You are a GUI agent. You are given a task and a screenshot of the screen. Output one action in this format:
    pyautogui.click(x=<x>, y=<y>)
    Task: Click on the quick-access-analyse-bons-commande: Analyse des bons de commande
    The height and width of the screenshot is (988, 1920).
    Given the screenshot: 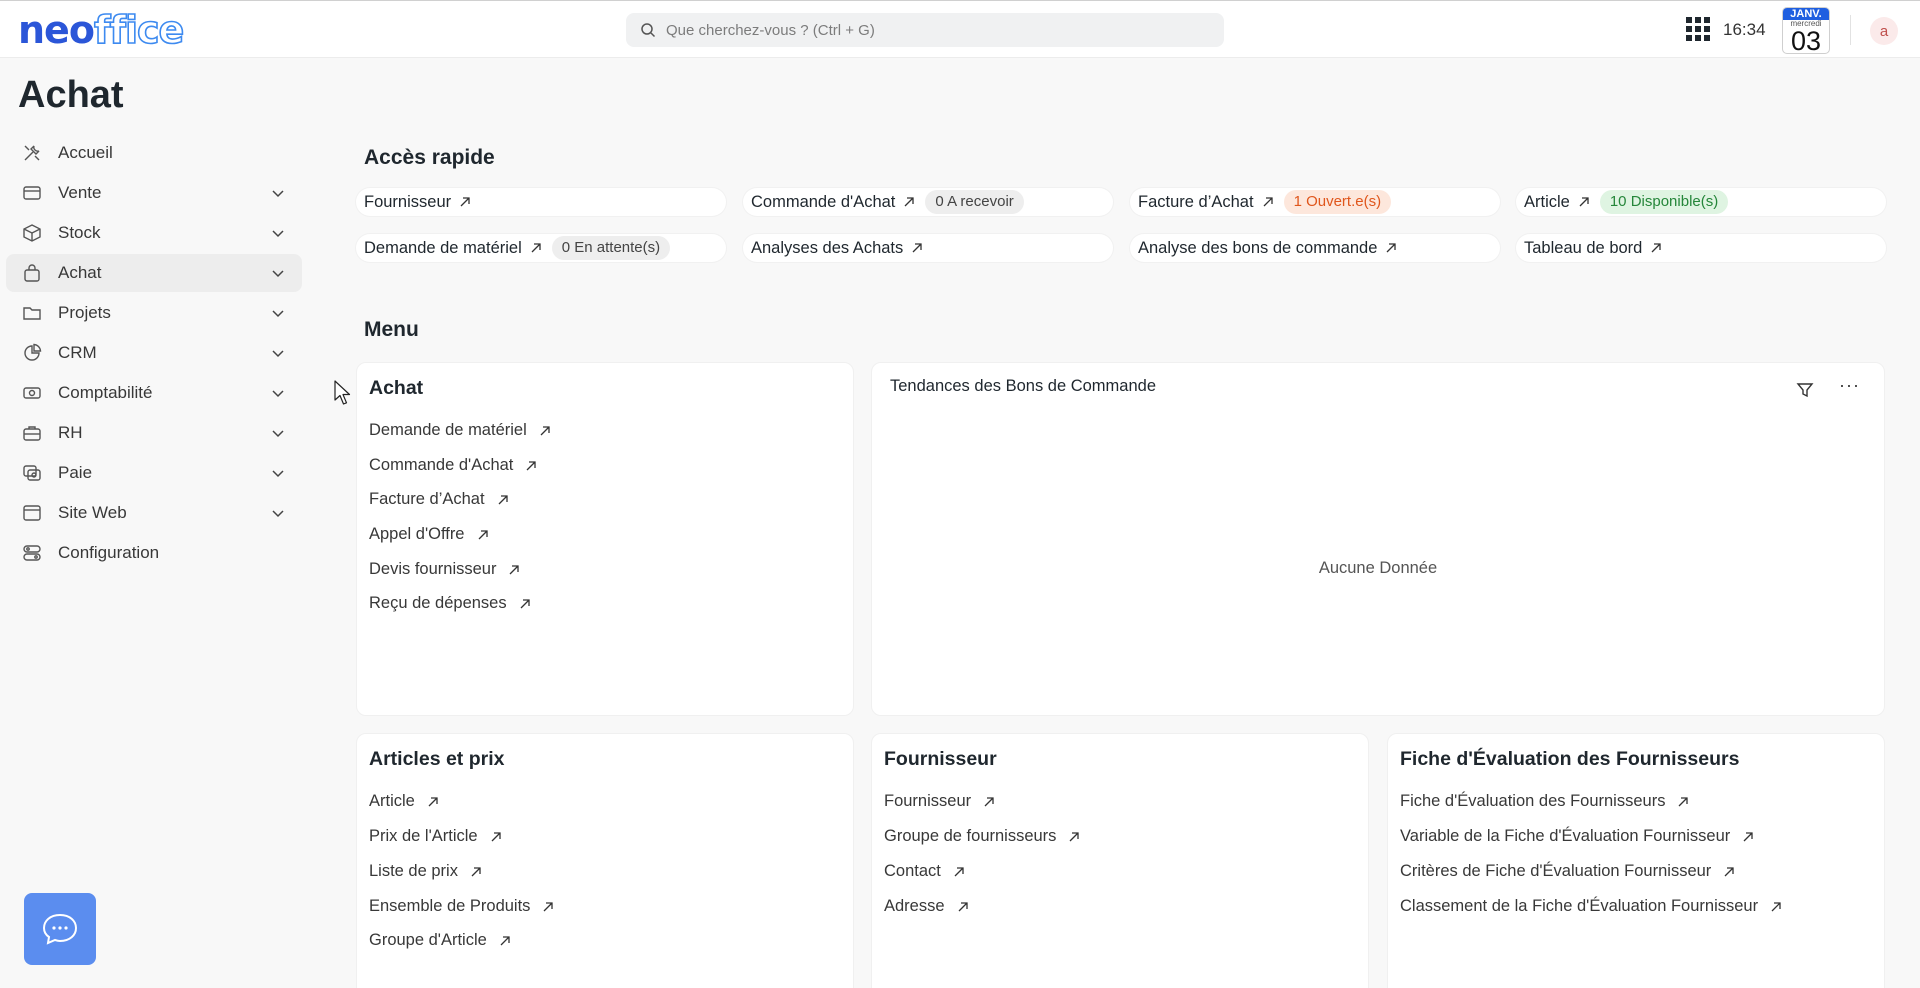 What is the action you would take?
    pyautogui.click(x=1315, y=248)
    